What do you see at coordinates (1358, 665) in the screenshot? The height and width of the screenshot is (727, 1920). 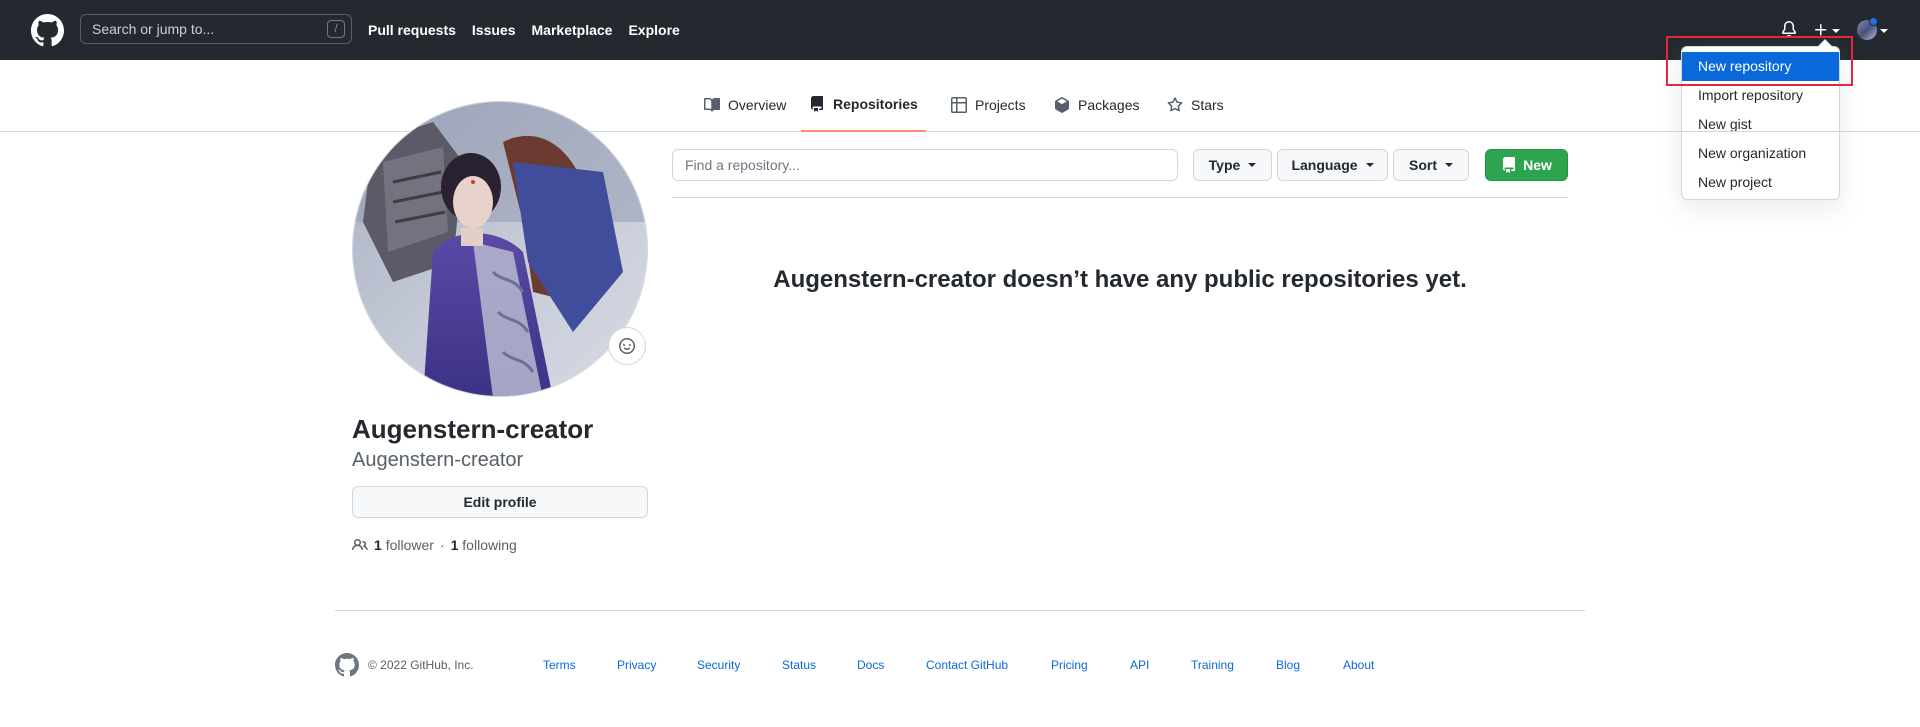 I see `footer-link-about: About` at bounding box center [1358, 665].